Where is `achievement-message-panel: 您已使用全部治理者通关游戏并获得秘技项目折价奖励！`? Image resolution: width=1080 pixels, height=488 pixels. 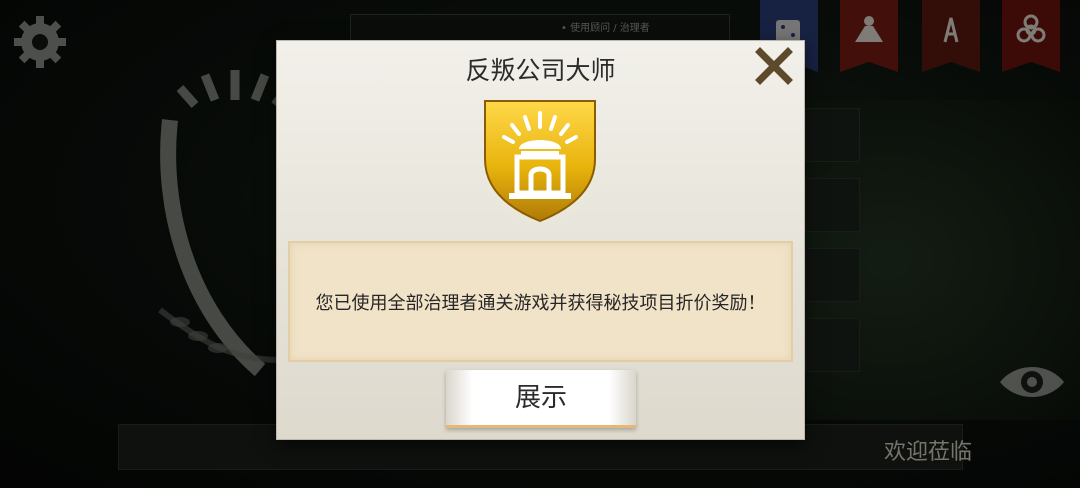
achievement-message-panel: 您已使用全部治理者通关游戏并获得秘技项目折价奖励！ is located at coordinates (540, 301).